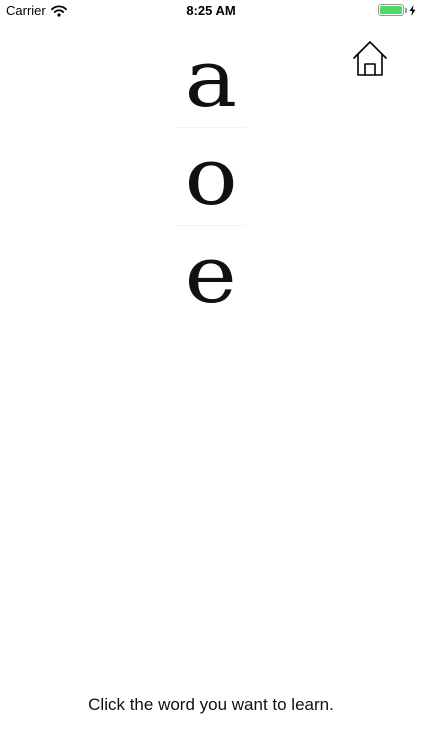  I want to click on status-time: 8:25 AM, so click(211, 10).